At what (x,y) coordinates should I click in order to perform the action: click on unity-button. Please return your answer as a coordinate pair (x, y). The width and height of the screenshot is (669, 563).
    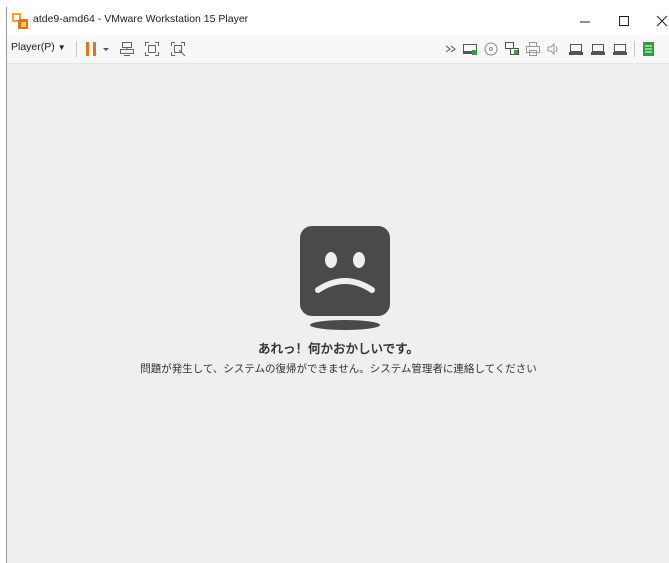
    Looking at the image, I should click on (178, 49).